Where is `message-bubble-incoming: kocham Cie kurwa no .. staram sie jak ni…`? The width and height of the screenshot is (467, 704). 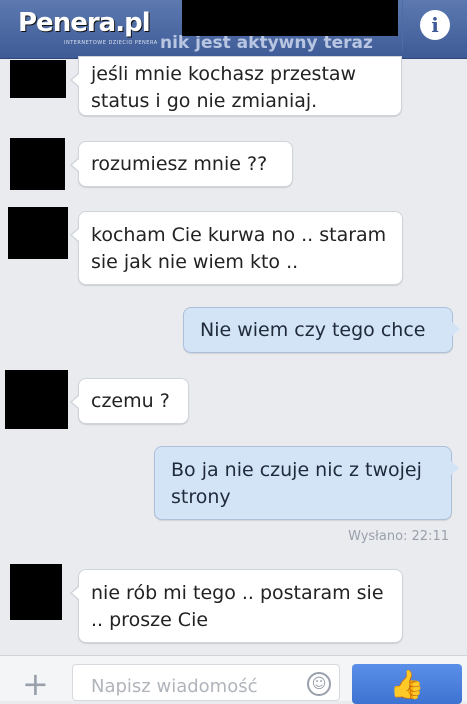 message-bubble-incoming: kocham Cie kurwa no .. staram sie jak ni… is located at coordinates (236, 248).